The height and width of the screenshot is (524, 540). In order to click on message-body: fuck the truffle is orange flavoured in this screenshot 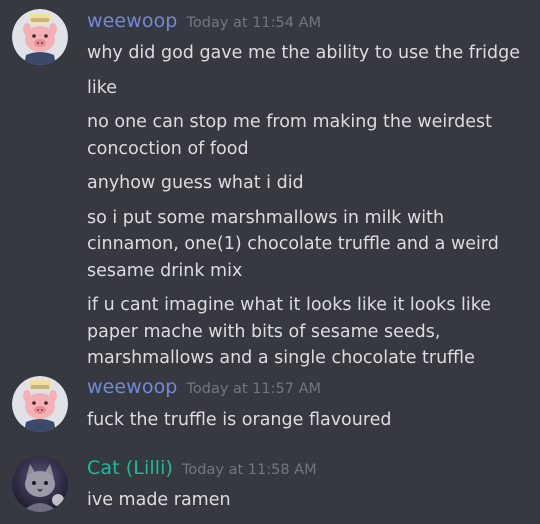, I will do `click(307, 424)`.